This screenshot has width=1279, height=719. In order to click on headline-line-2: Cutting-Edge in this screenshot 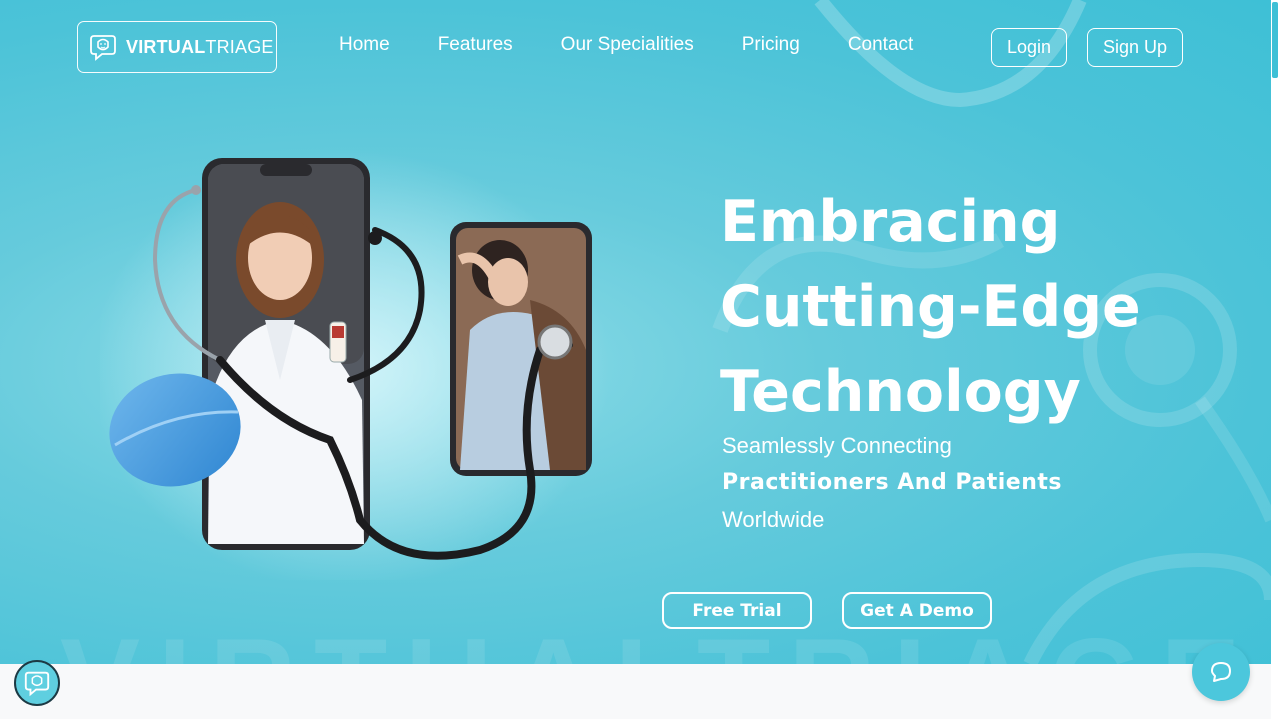, I will do `click(930, 307)`.